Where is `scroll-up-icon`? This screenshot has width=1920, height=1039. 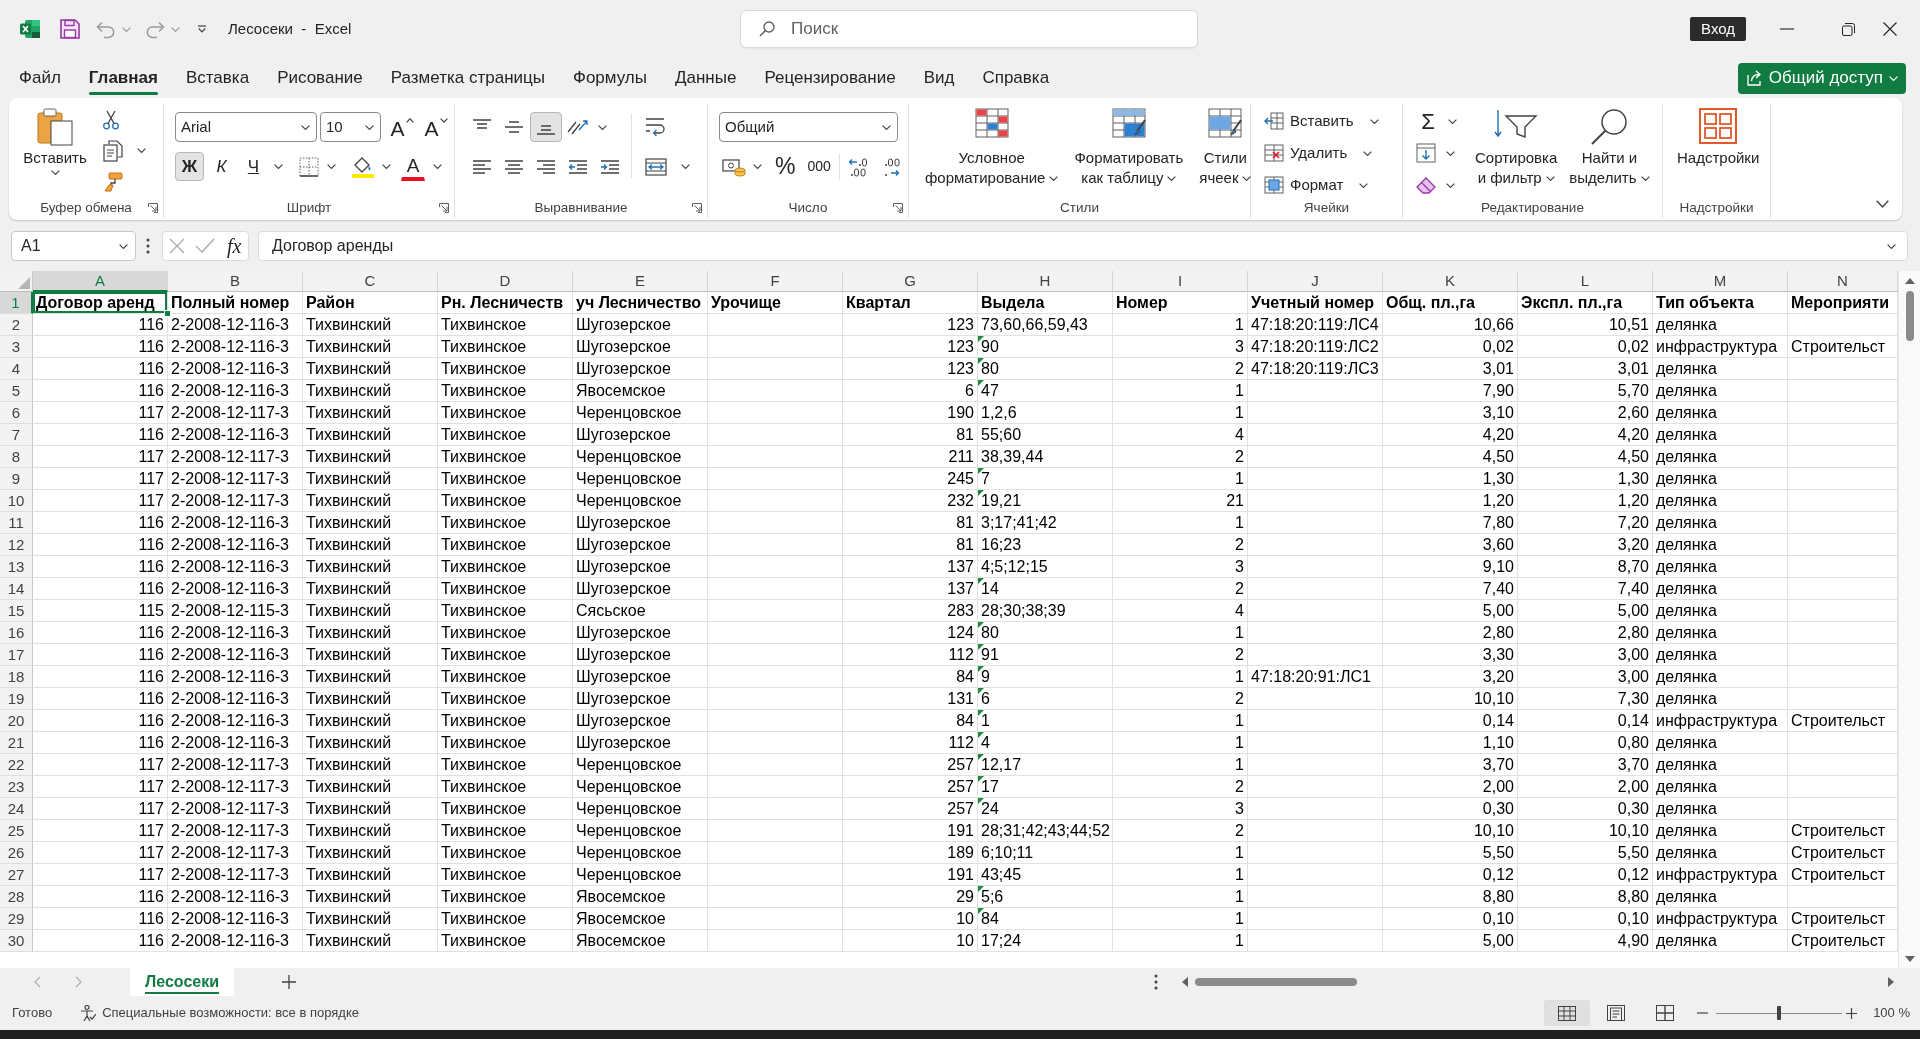 scroll-up-icon is located at coordinates (1909, 281).